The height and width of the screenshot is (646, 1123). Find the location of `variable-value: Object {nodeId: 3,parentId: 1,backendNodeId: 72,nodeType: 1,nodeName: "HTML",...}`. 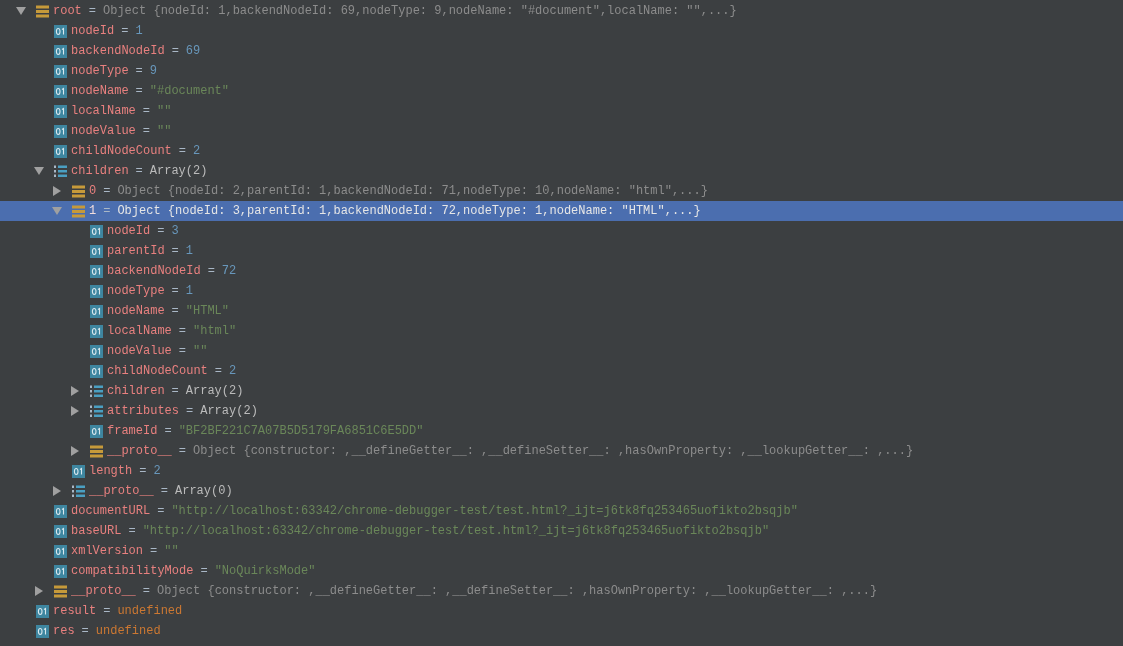

variable-value: Object {nodeId: 3,parentId: 1,backendNodeId: 72,nodeType: 1,nodeName: "HTML",...} is located at coordinates (409, 211).